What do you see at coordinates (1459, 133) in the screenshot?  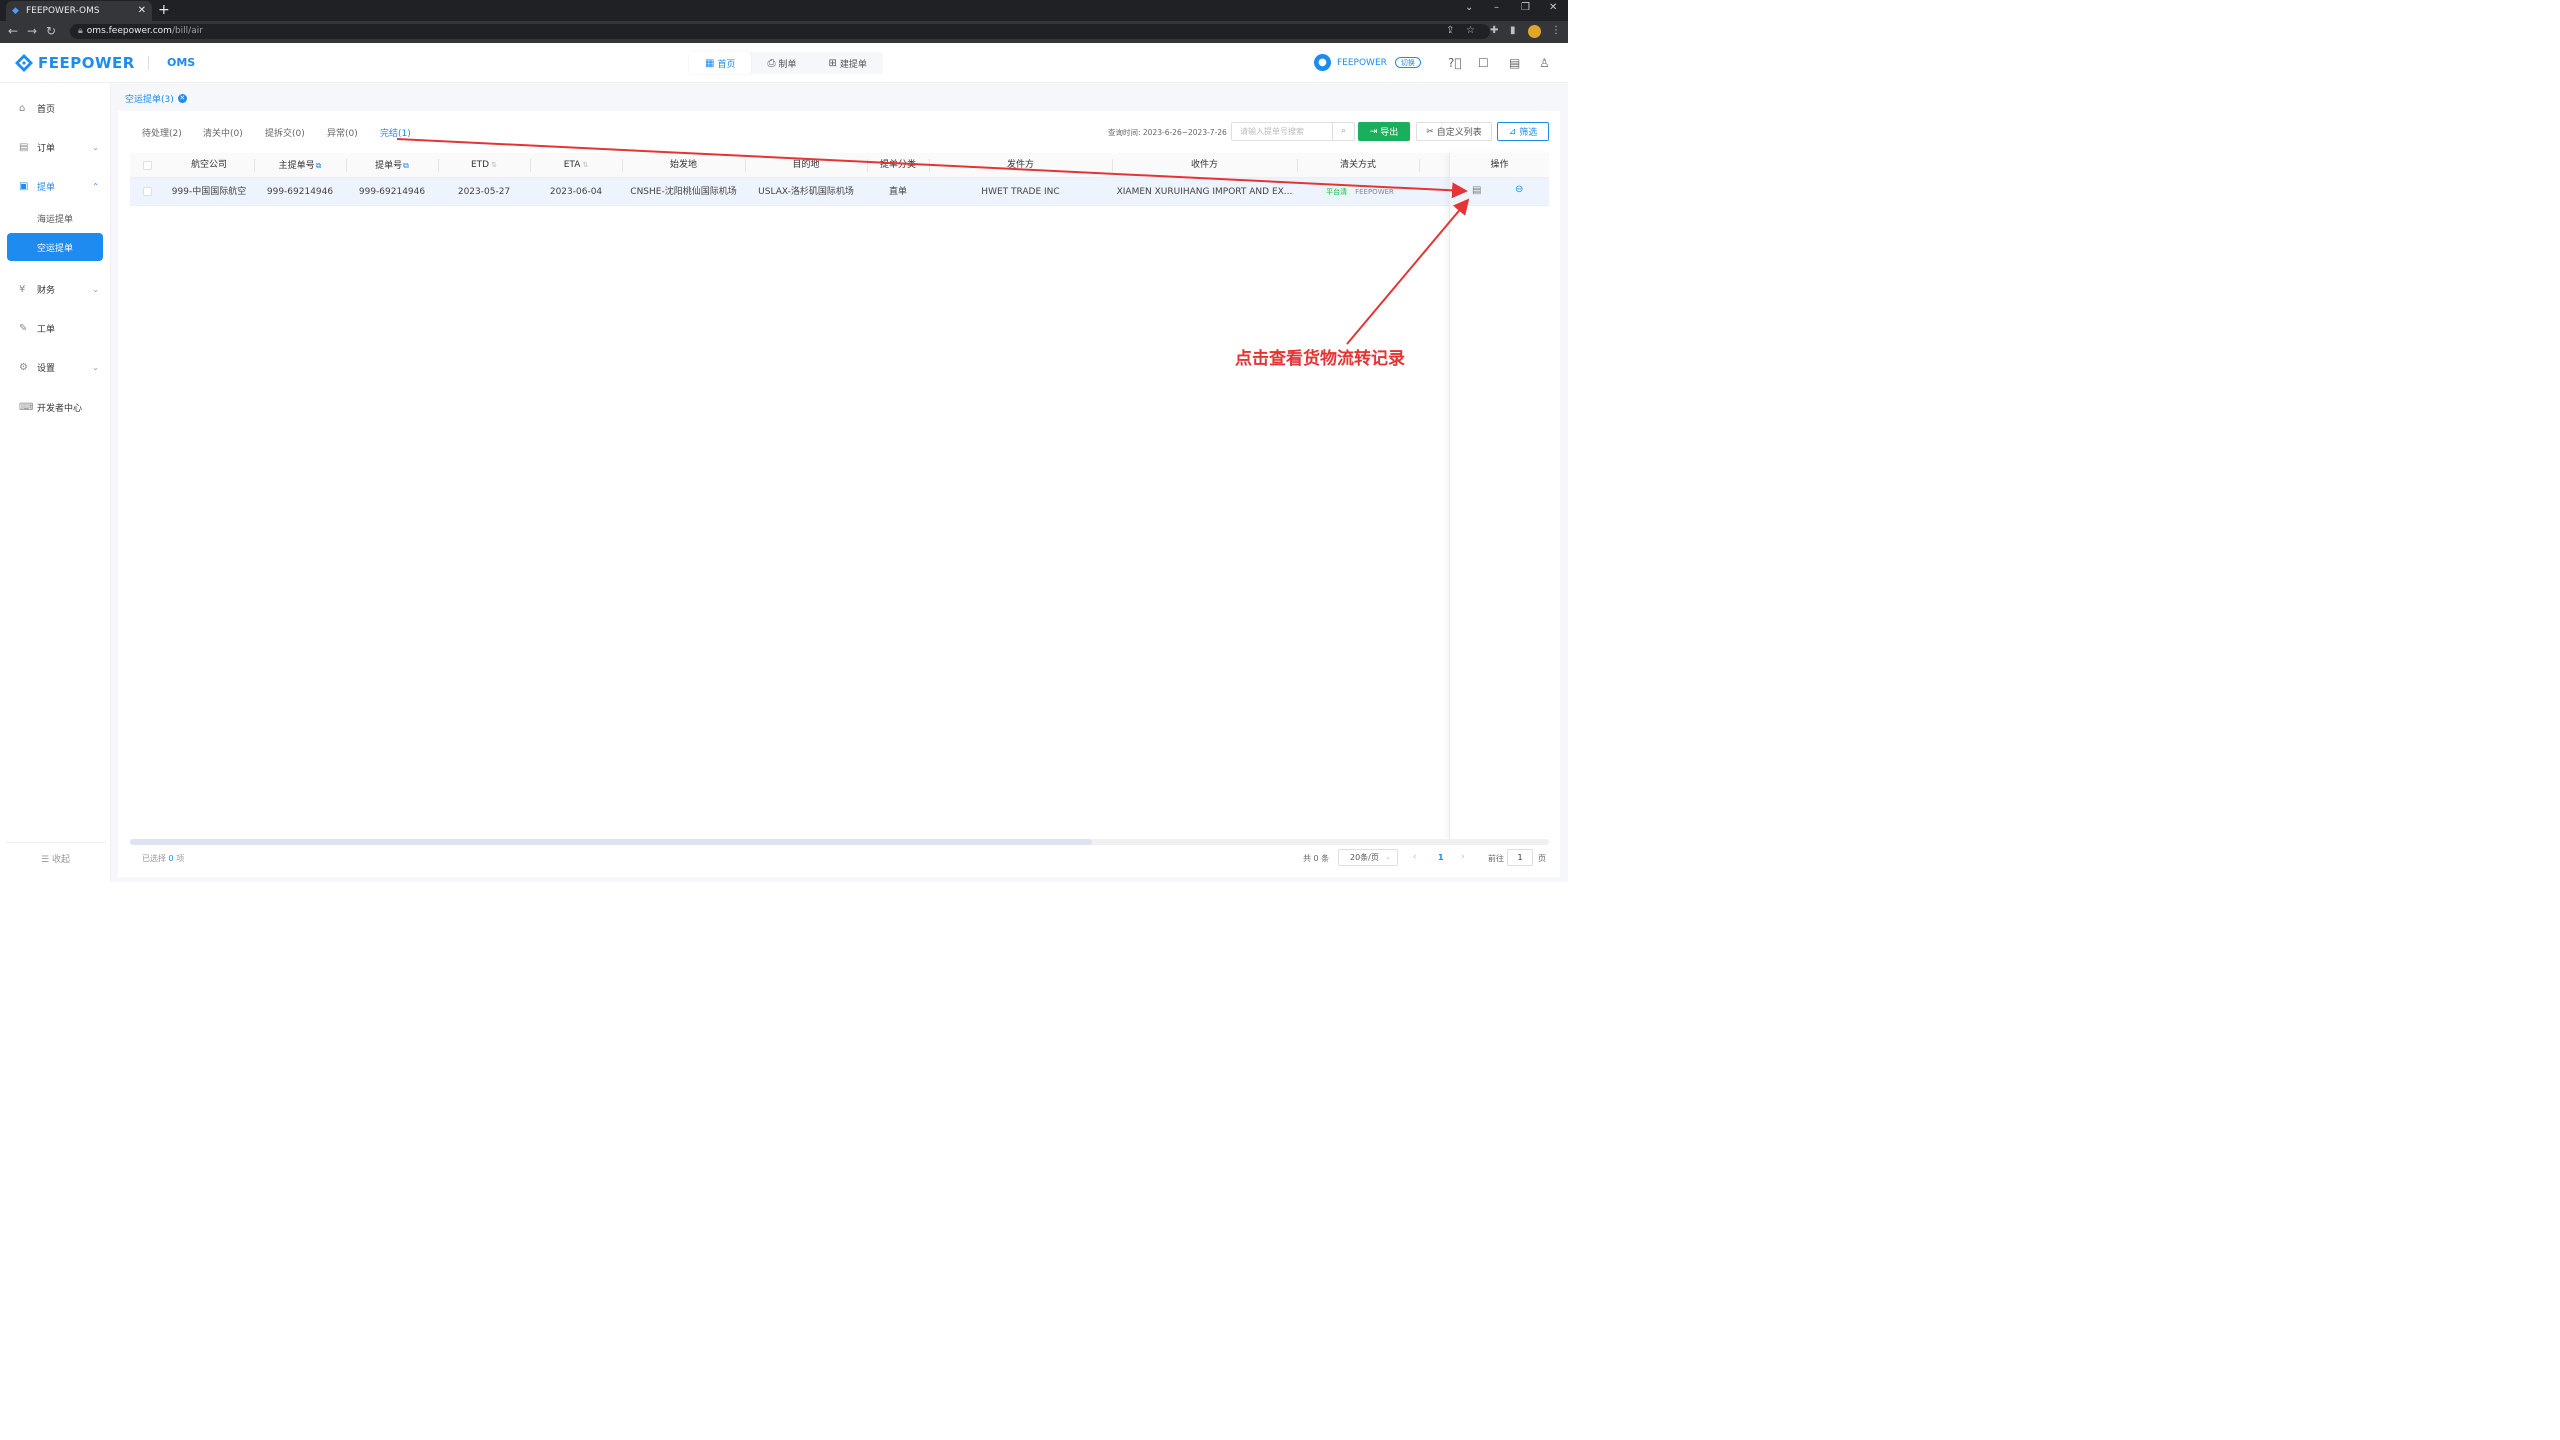 I see `custom-columns-label: 自定义列表` at bounding box center [1459, 133].